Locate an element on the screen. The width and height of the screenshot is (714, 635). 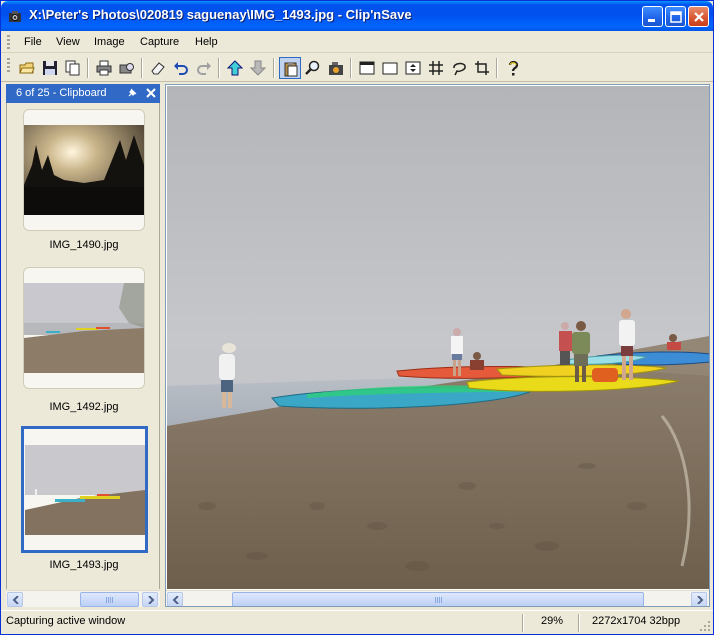
help-button is located at coordinates (513, 68).